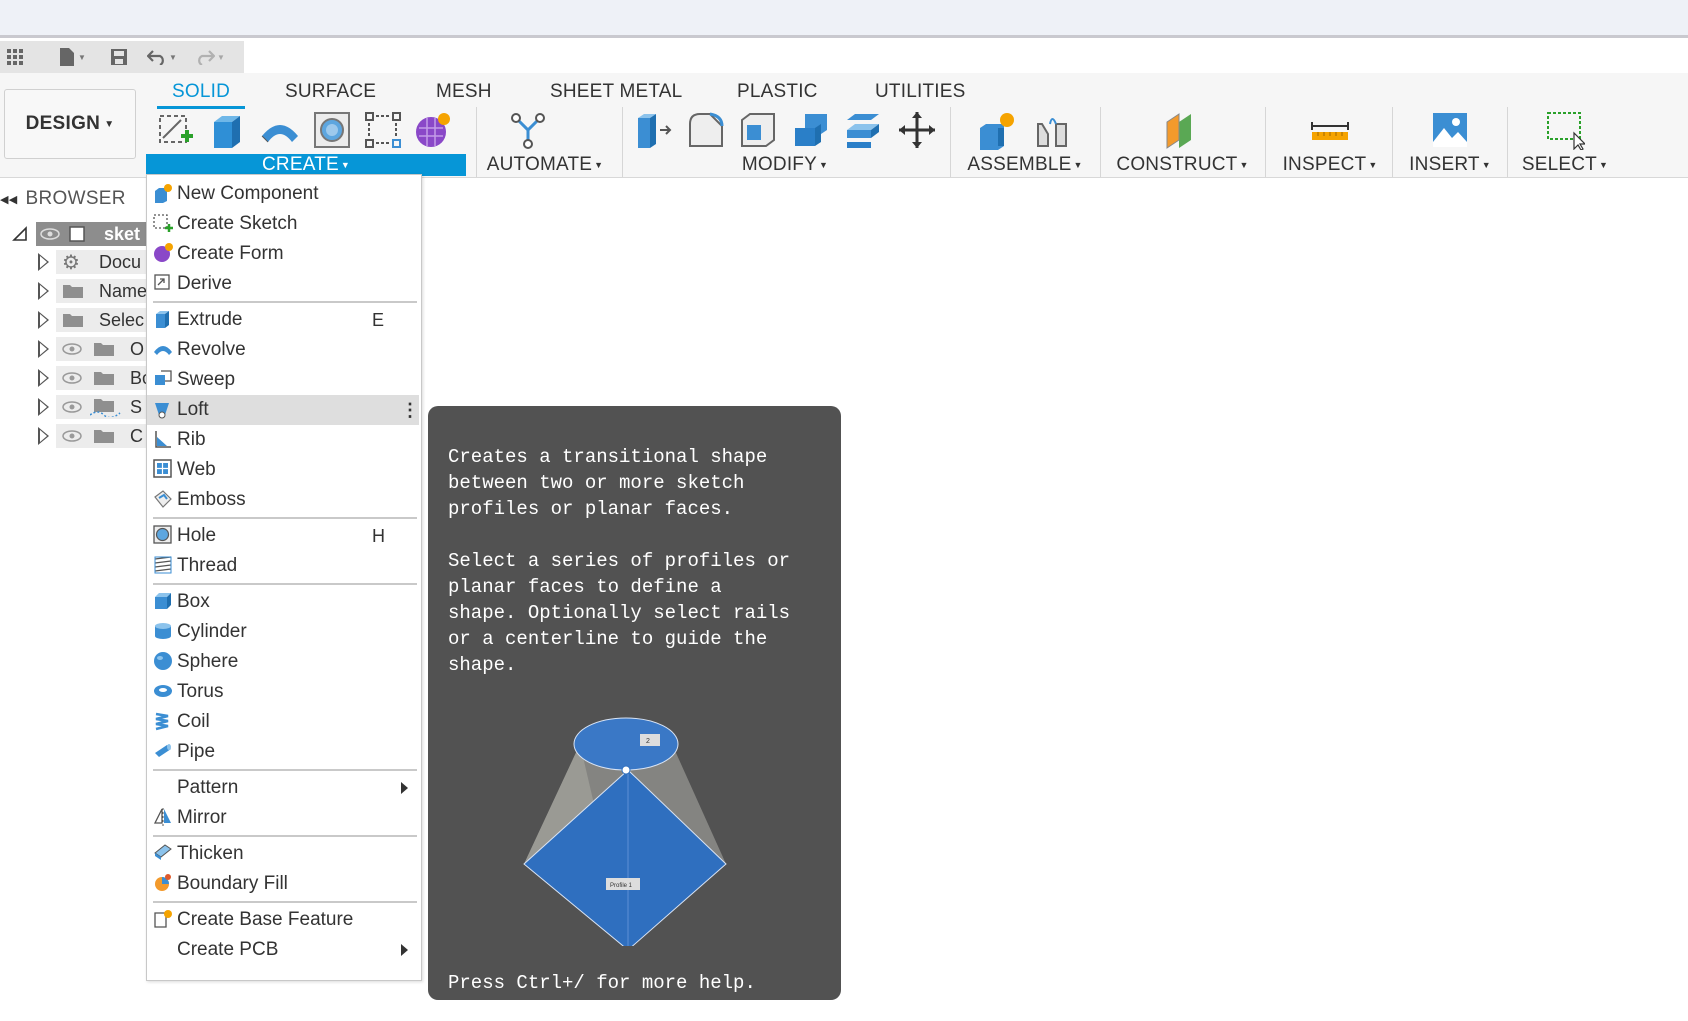 The image size is (1688, 1021). Describe the element at coordinates (283, 632) in the screenshot. I see `menu-item-cylinder: Cylinder` at that location.